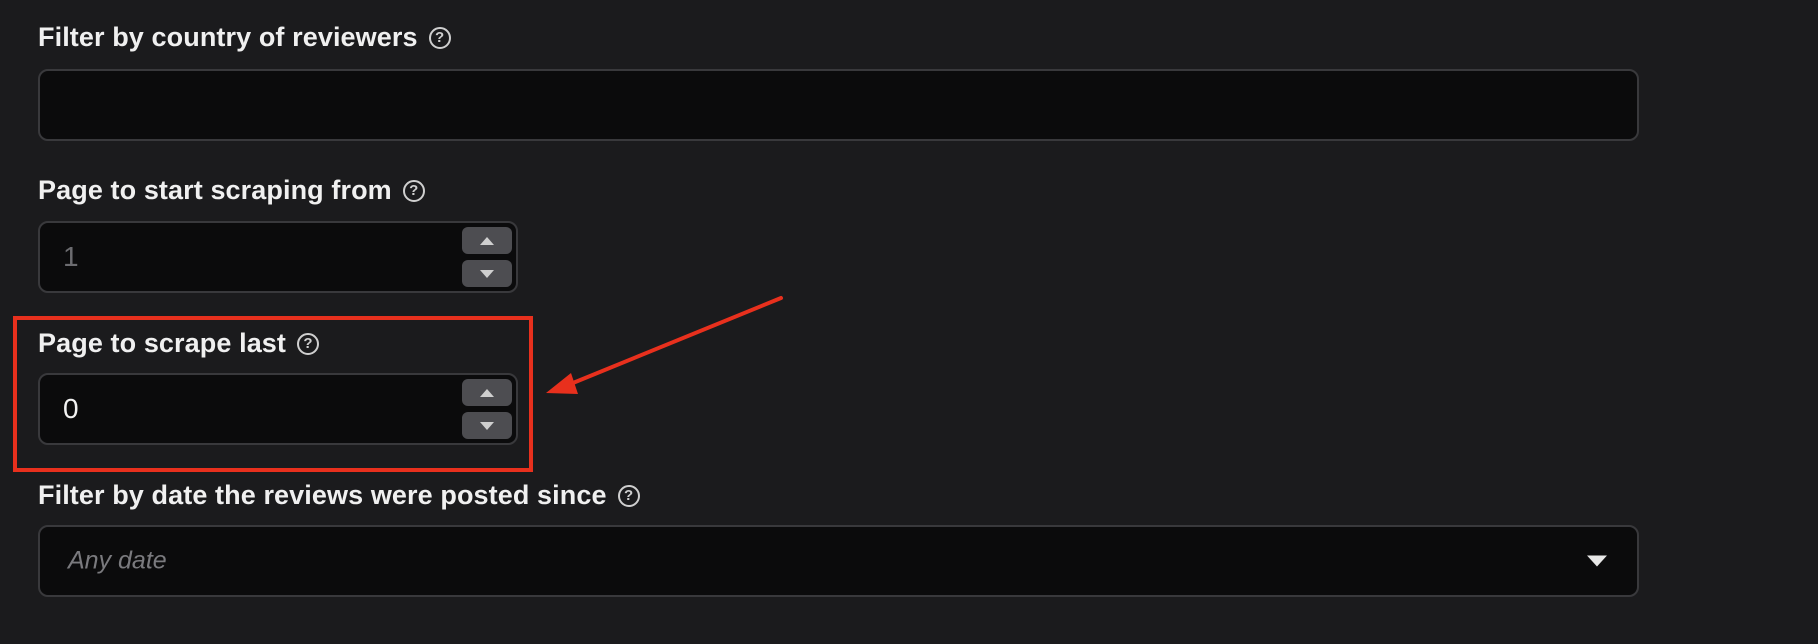 This screenshot has width=1818, height=644. I want to click on annotation-arrow-icon, so click(664, 345).